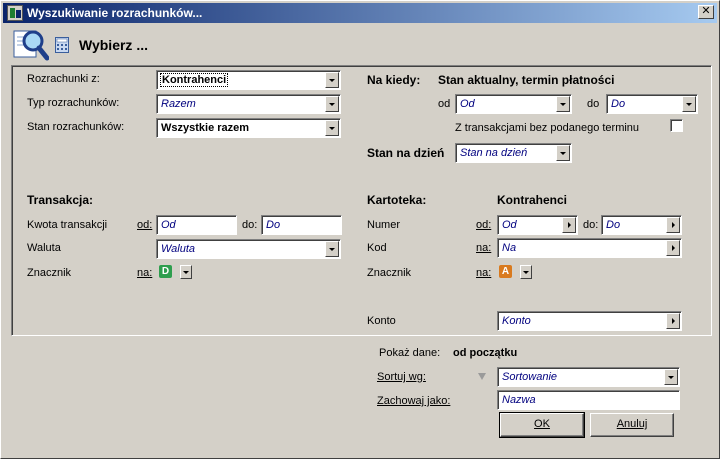  What do you see at coordinates (165, 271) in the screenshot?
I see `tag-d-icon: D` at bounding box center [165, 271].